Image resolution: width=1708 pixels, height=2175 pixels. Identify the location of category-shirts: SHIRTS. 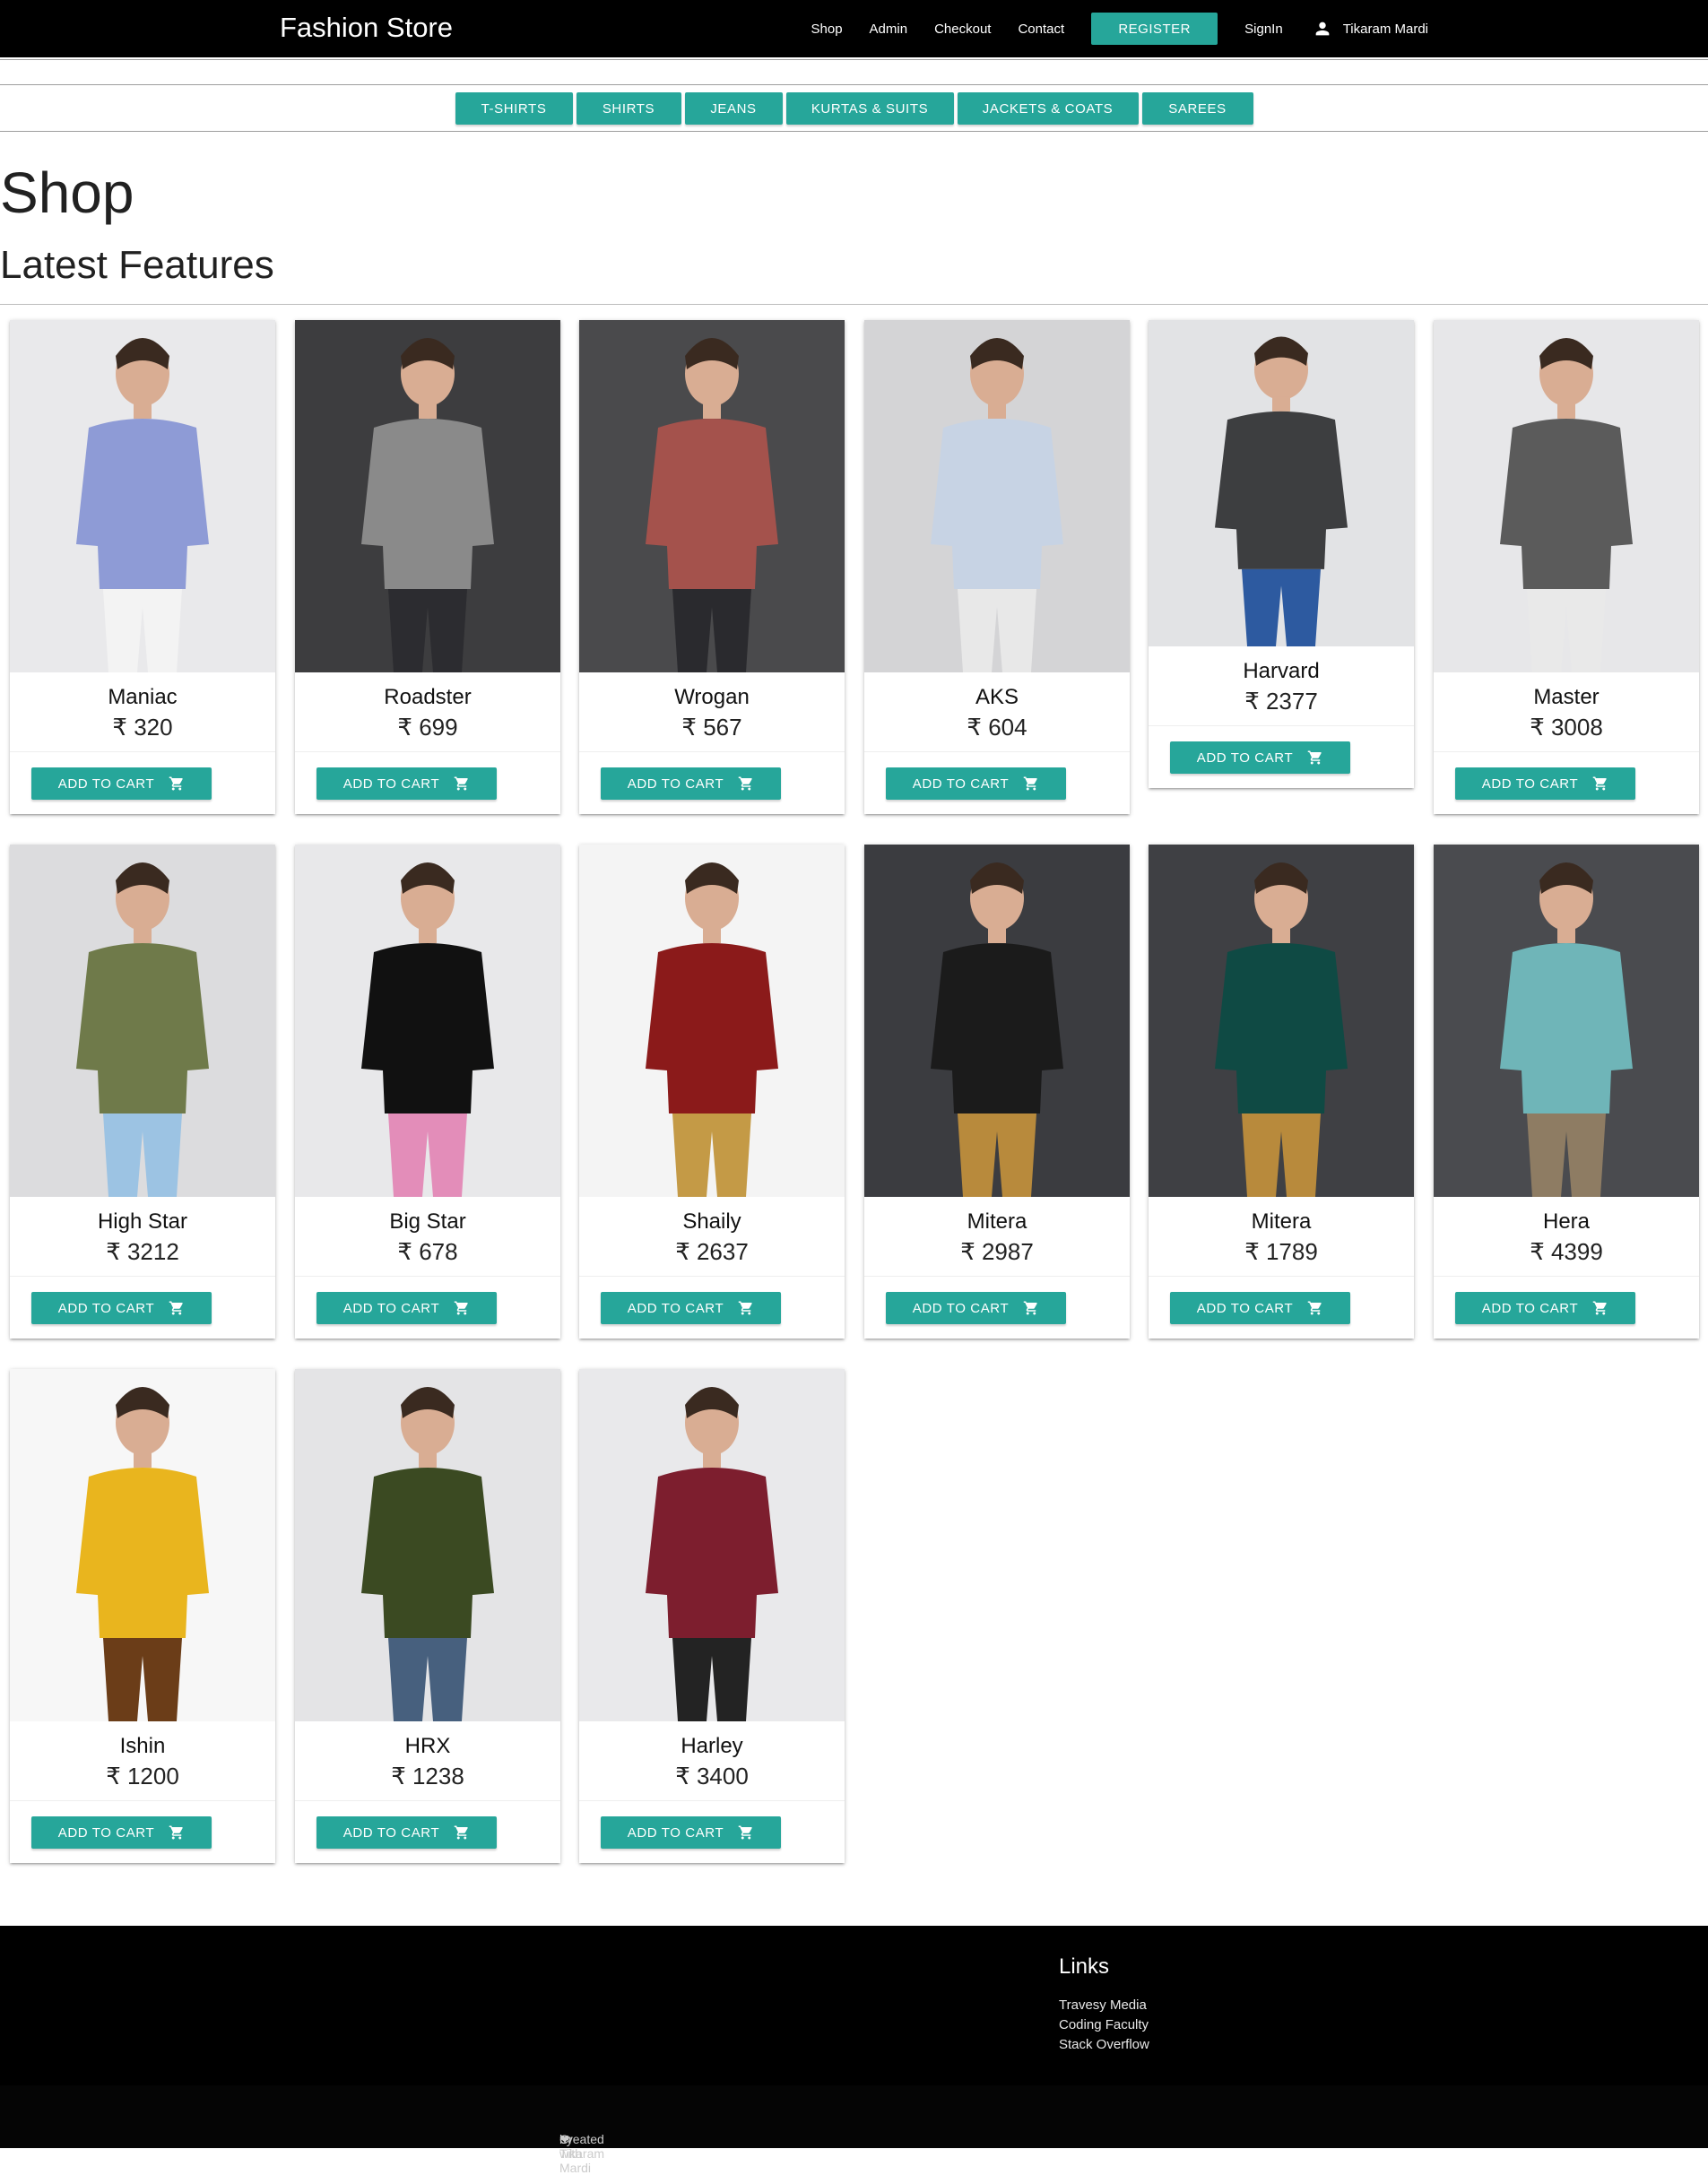
(628, 108).